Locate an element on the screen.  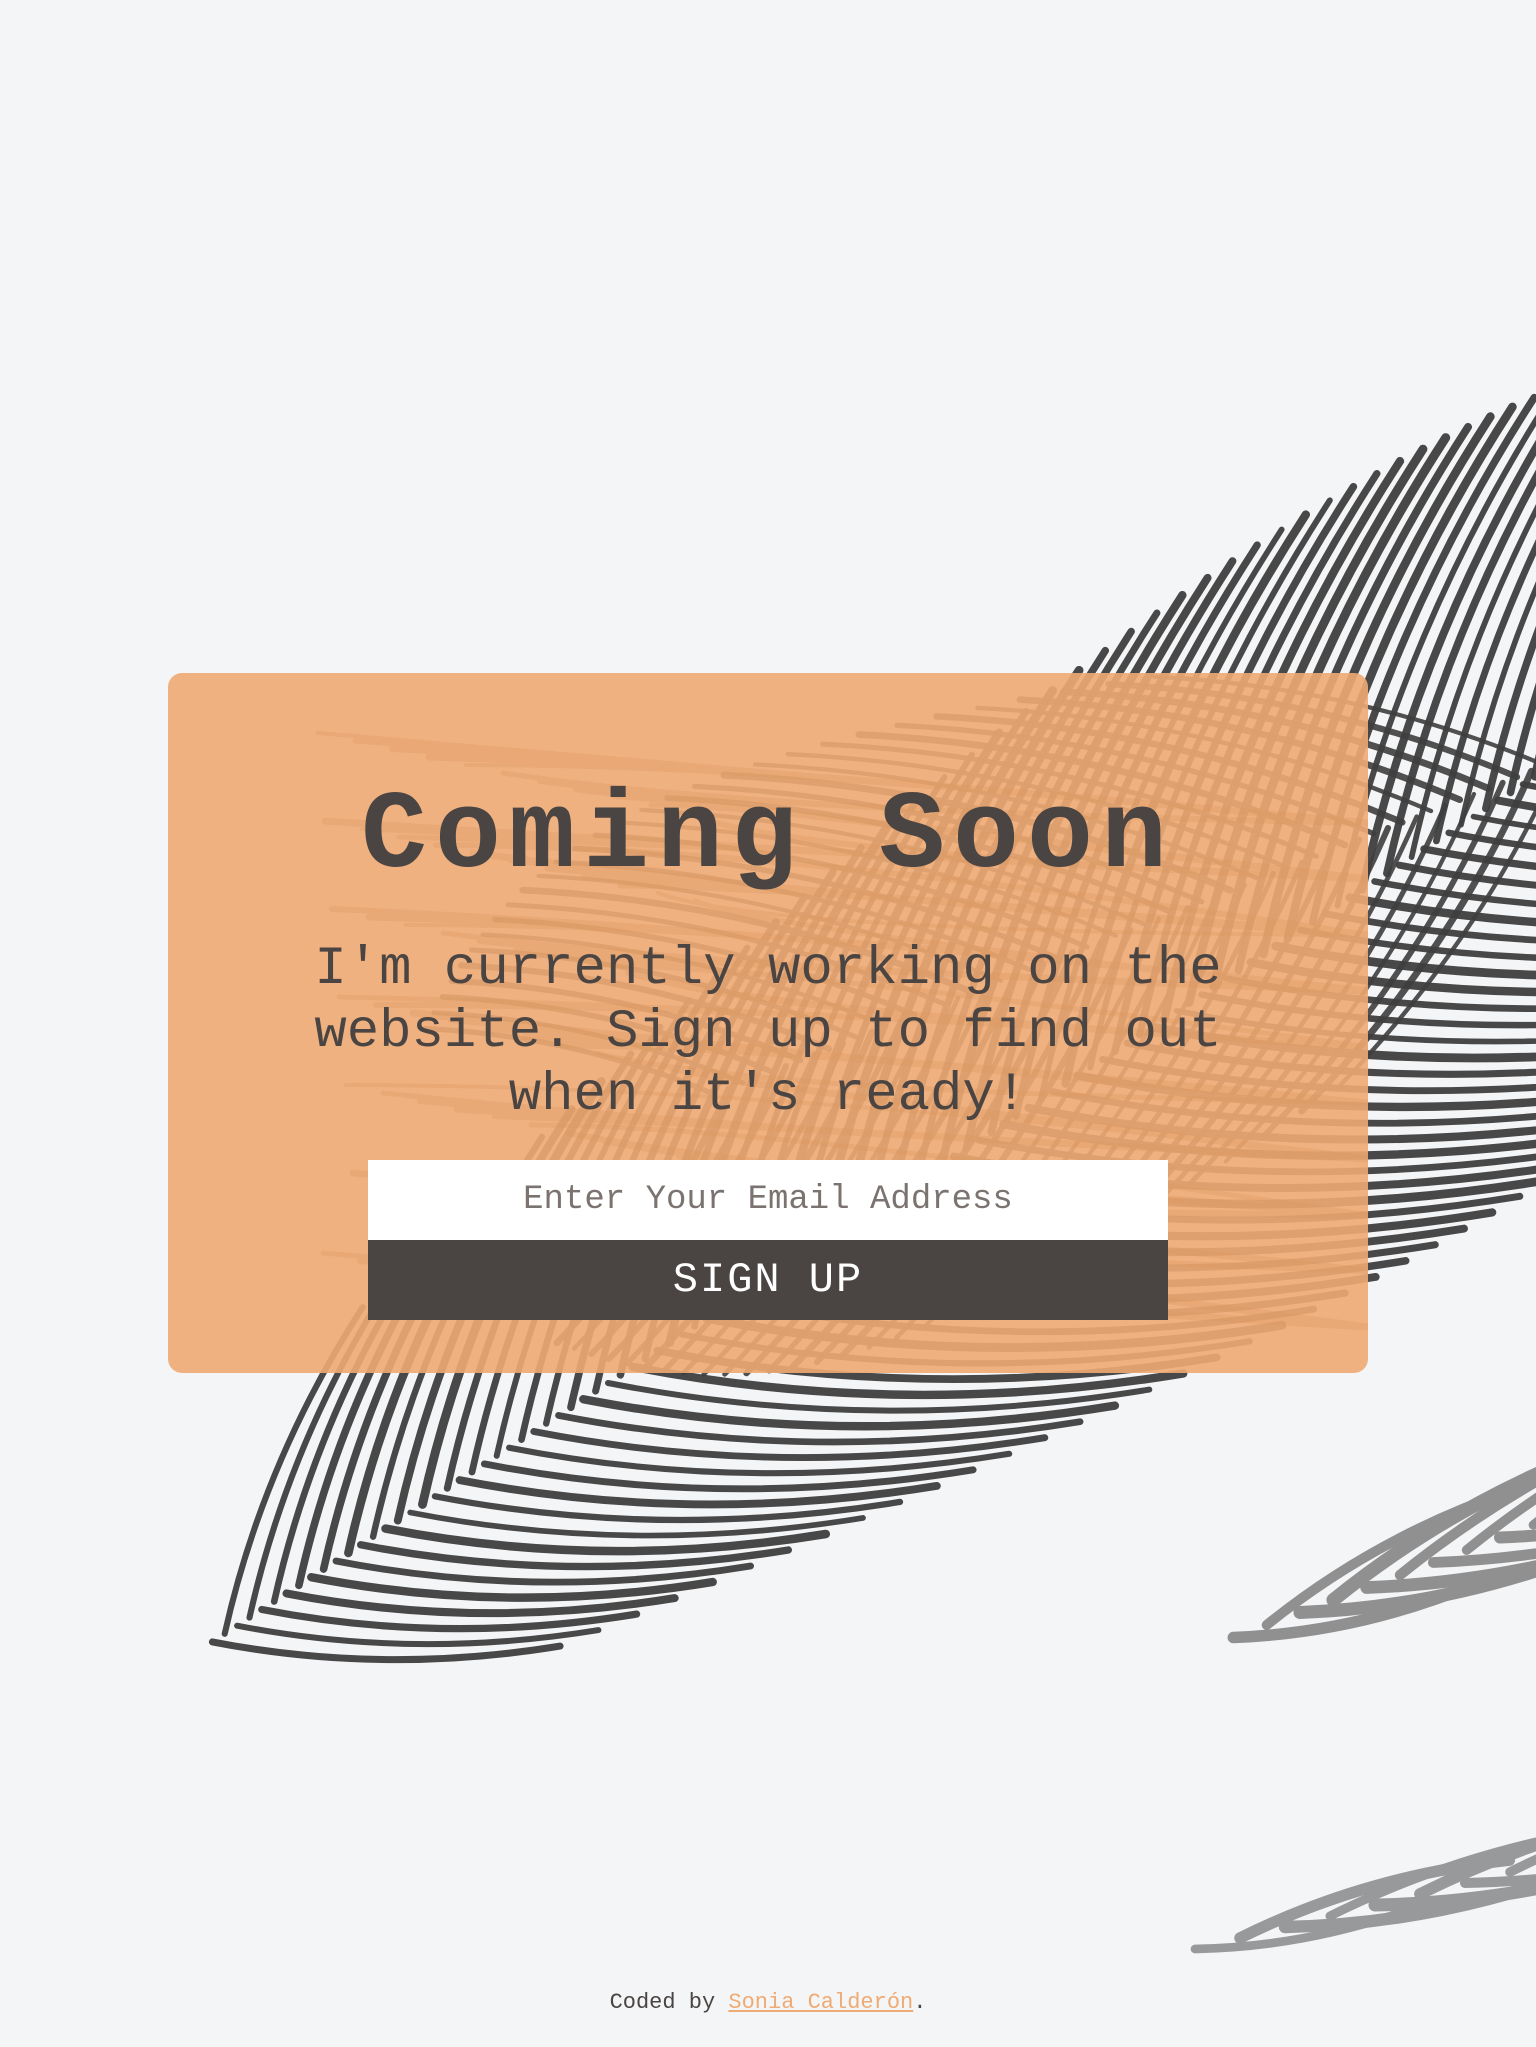
footer-prefix: Coded by is located at coordinates (669, 2002).